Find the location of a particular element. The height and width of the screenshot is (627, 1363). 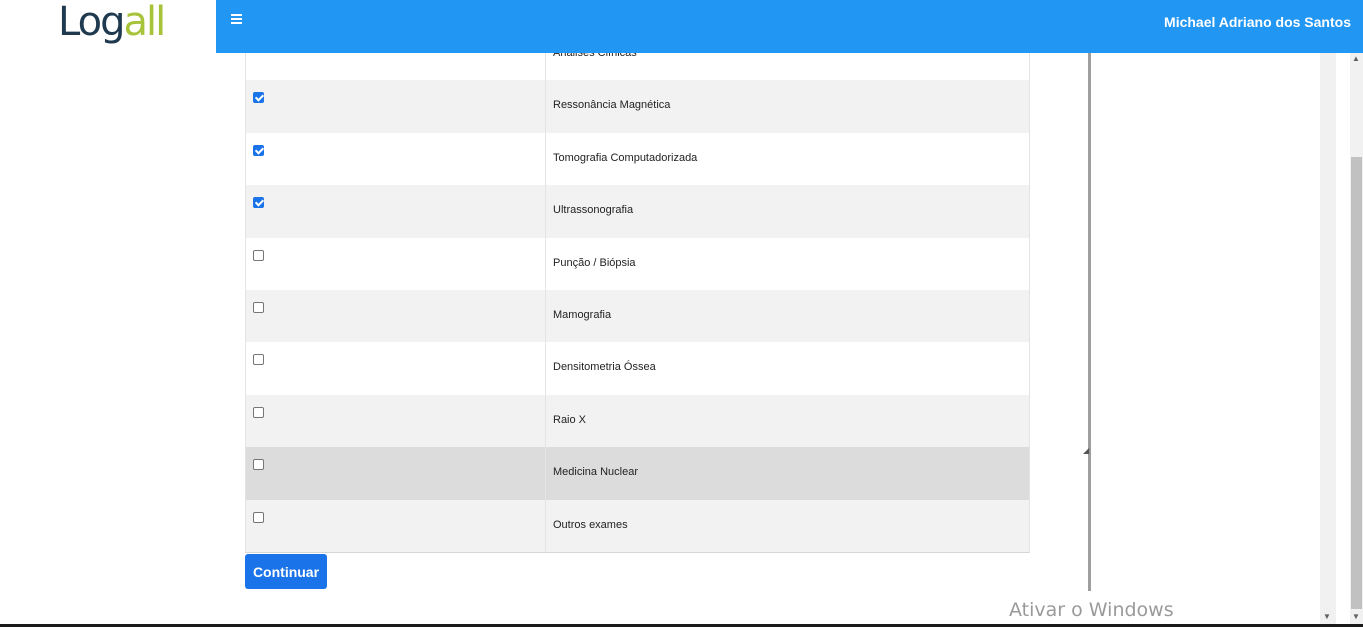

exam-label: Raio X is located at coordinates (570, 419).